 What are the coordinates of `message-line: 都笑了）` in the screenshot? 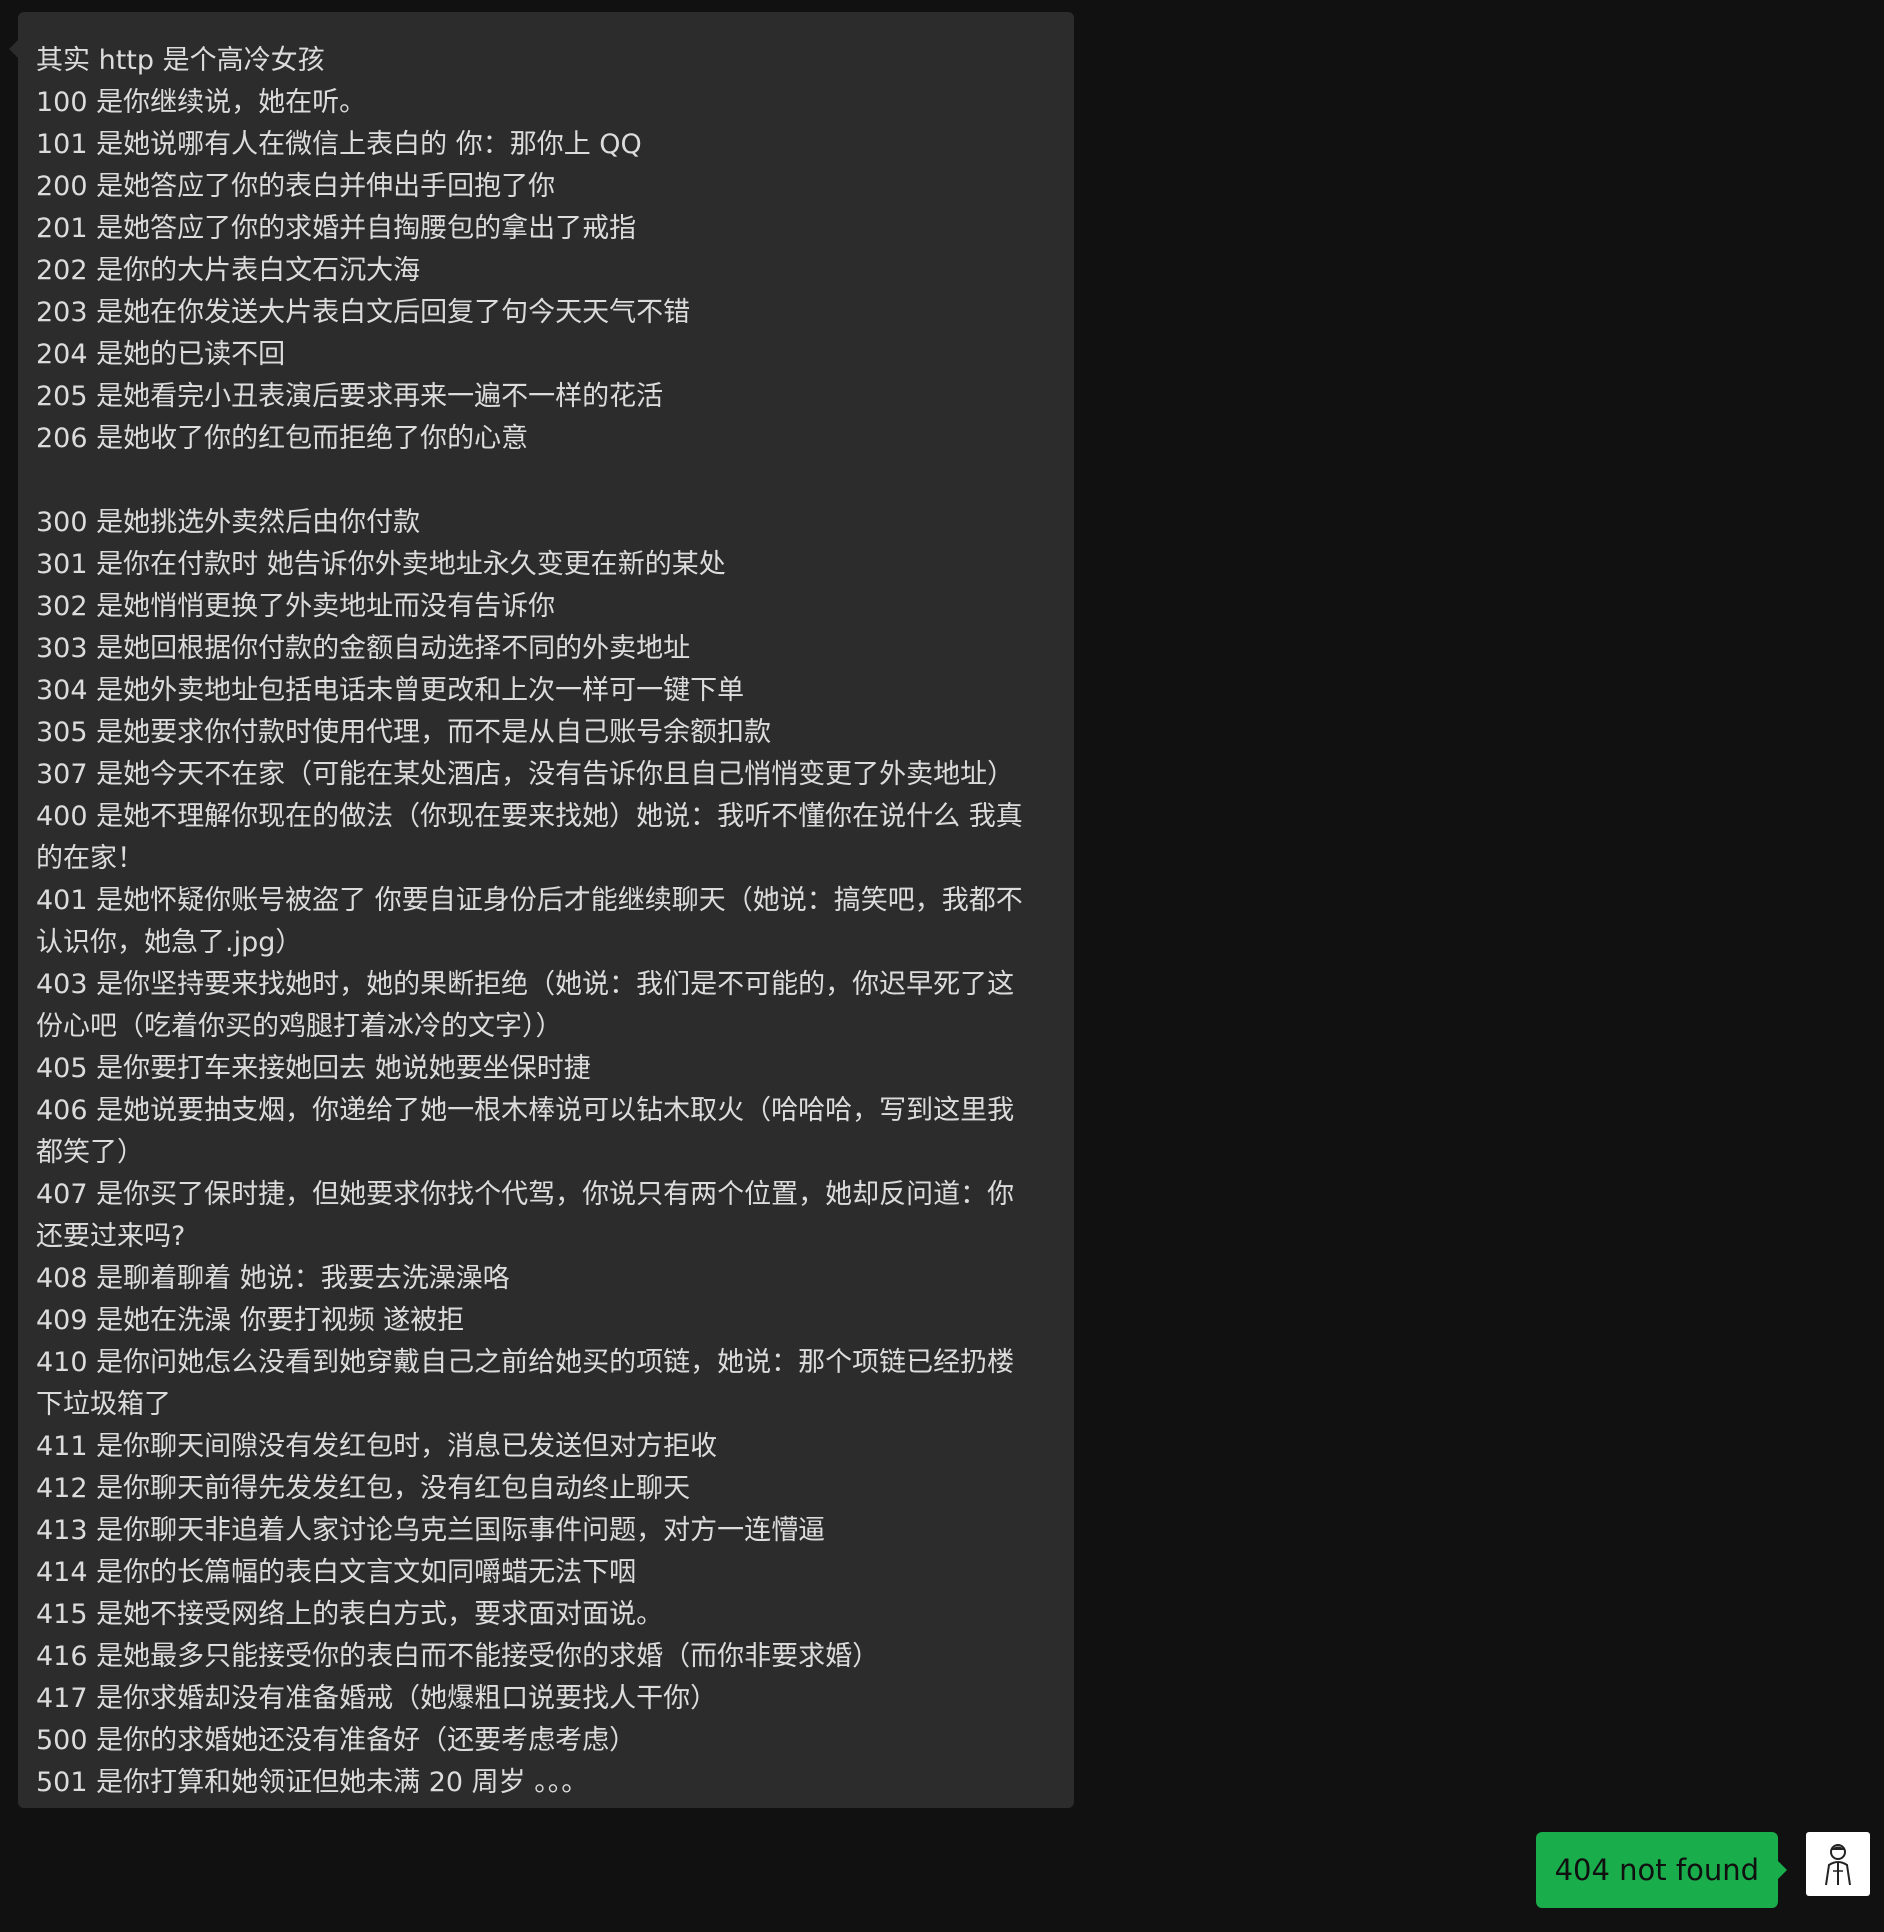 It's located at (90, 1152).